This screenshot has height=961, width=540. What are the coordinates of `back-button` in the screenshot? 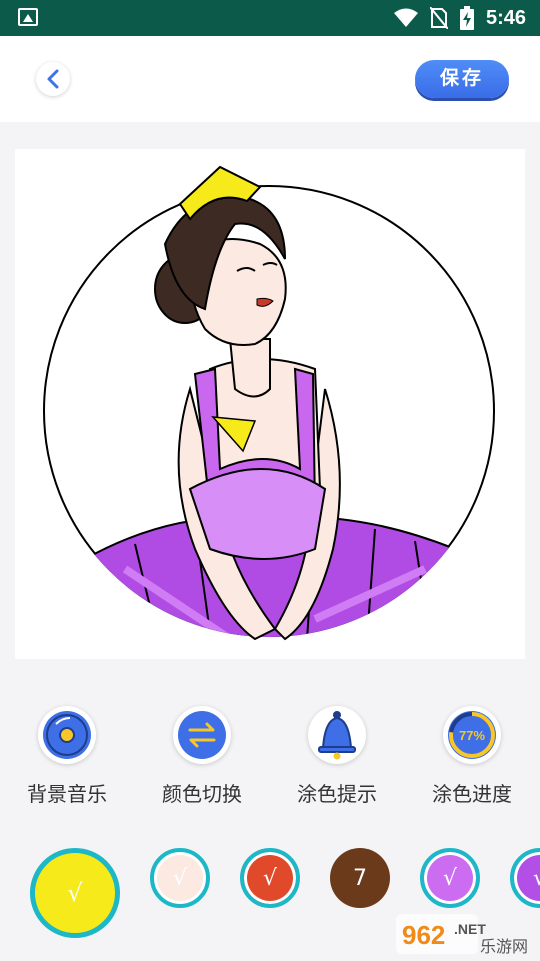 It's located at (53, 79).